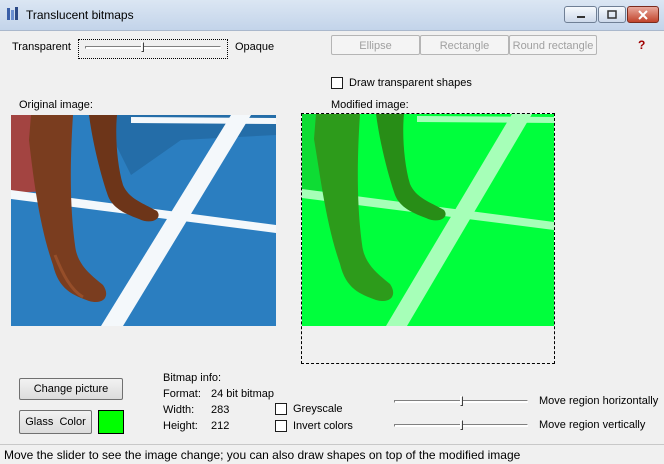  What do you see at coordinates (641, 45) in the screenshot?
I see `help-button: ?` at bounding box center [641, 45].